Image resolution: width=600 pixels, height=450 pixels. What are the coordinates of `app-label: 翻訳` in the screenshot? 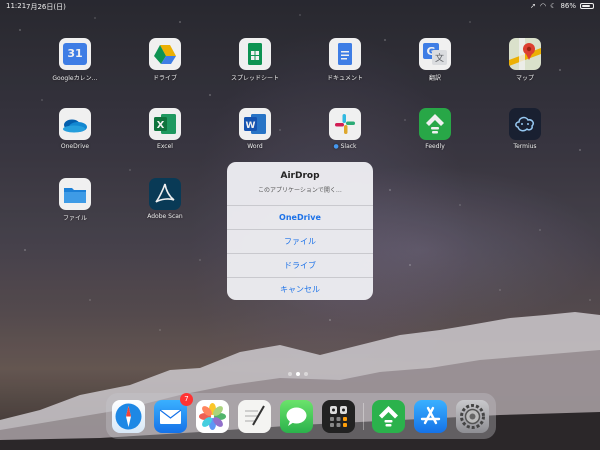 It's located at (434, 78).